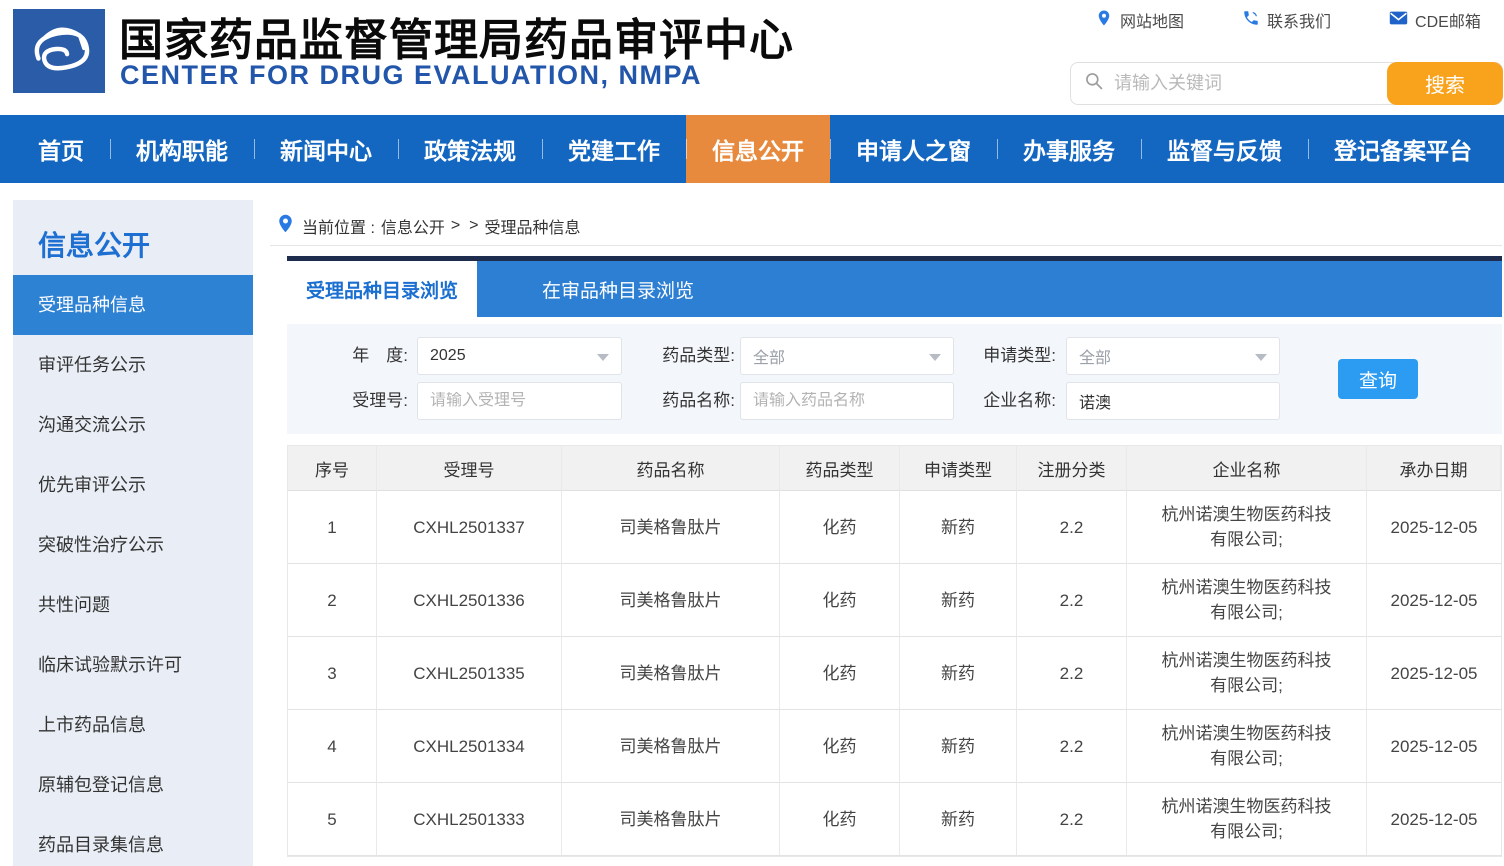  What do you see at coordinates (133, 365) in the screenshot?
I see `sidebar-item: 审评任务公示` at bounding box center [133, 365].